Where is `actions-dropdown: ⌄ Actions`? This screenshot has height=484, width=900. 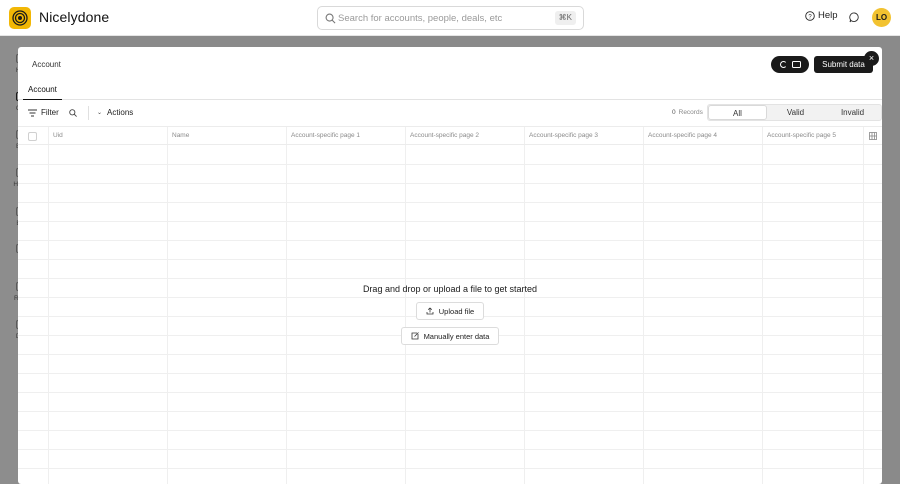
actions-dropdown: ⌄ Actions is located at coordinates (115, 112).